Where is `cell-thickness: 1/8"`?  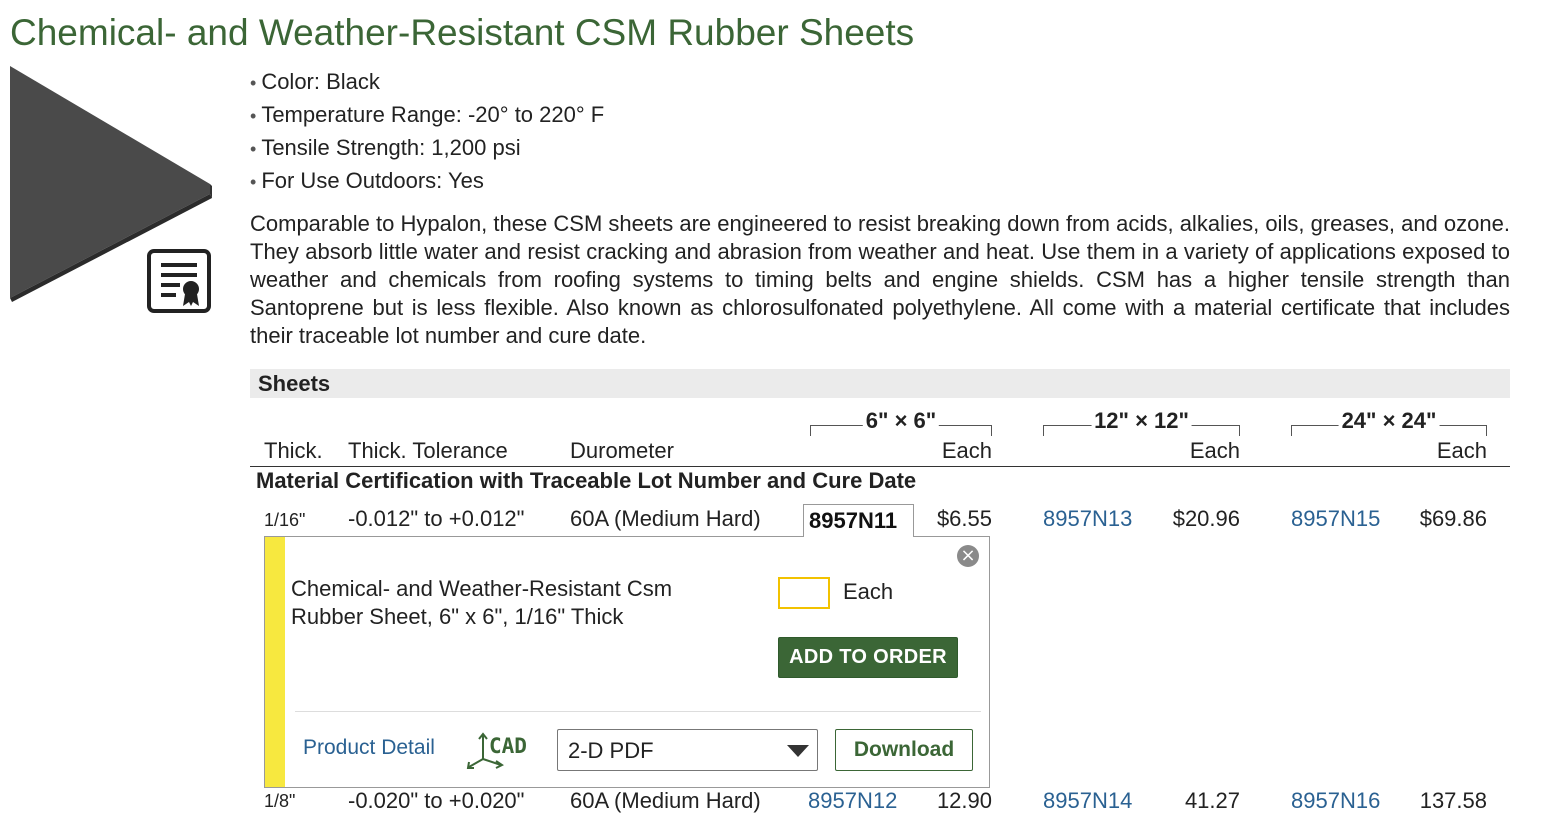
cell-thickness: 1/8" is located at coordinates (280, 801).